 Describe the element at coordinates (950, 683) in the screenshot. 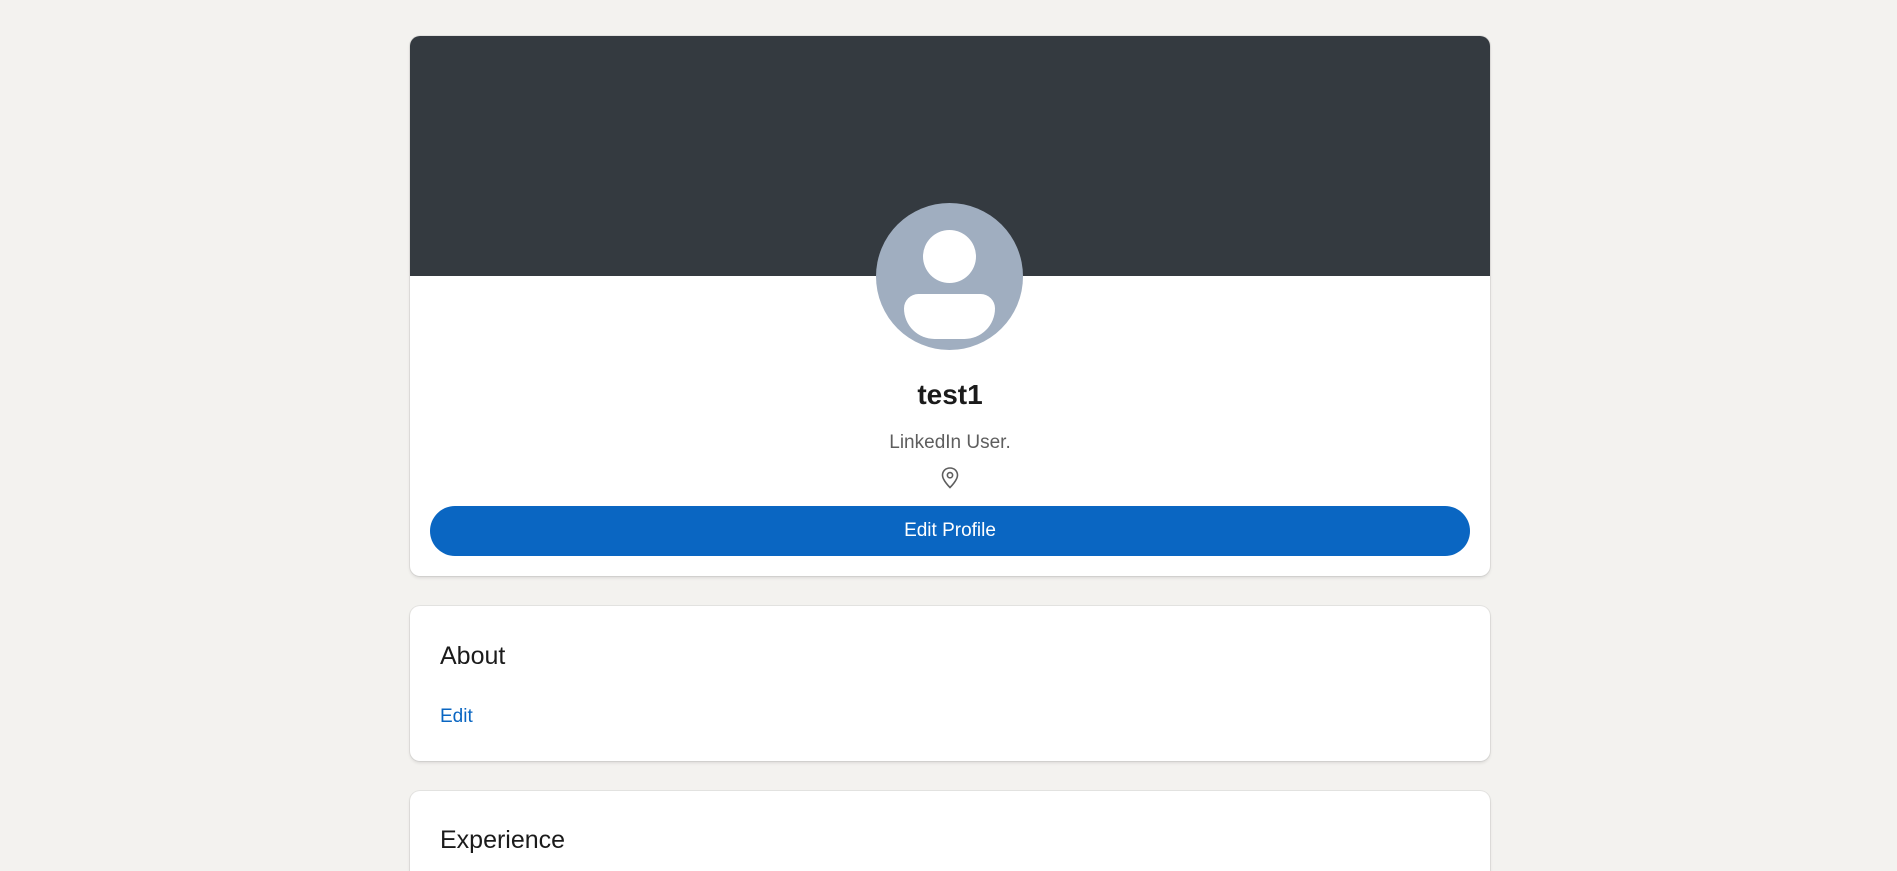

I see `about-section: About Edit` at that location.